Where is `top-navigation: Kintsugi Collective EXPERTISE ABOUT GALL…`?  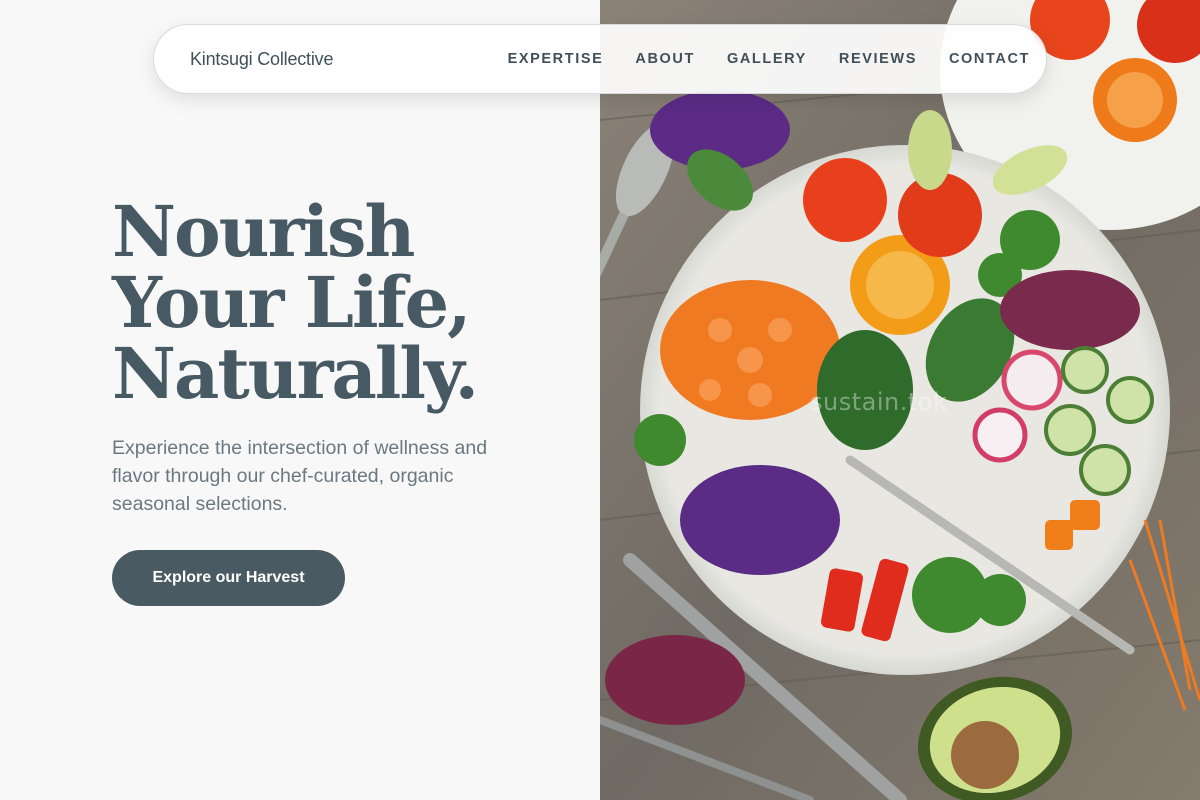
top-navigation: Kintsugi Collective EXPERTISE ABOUT GALL… is located at coordinates (600, 59).